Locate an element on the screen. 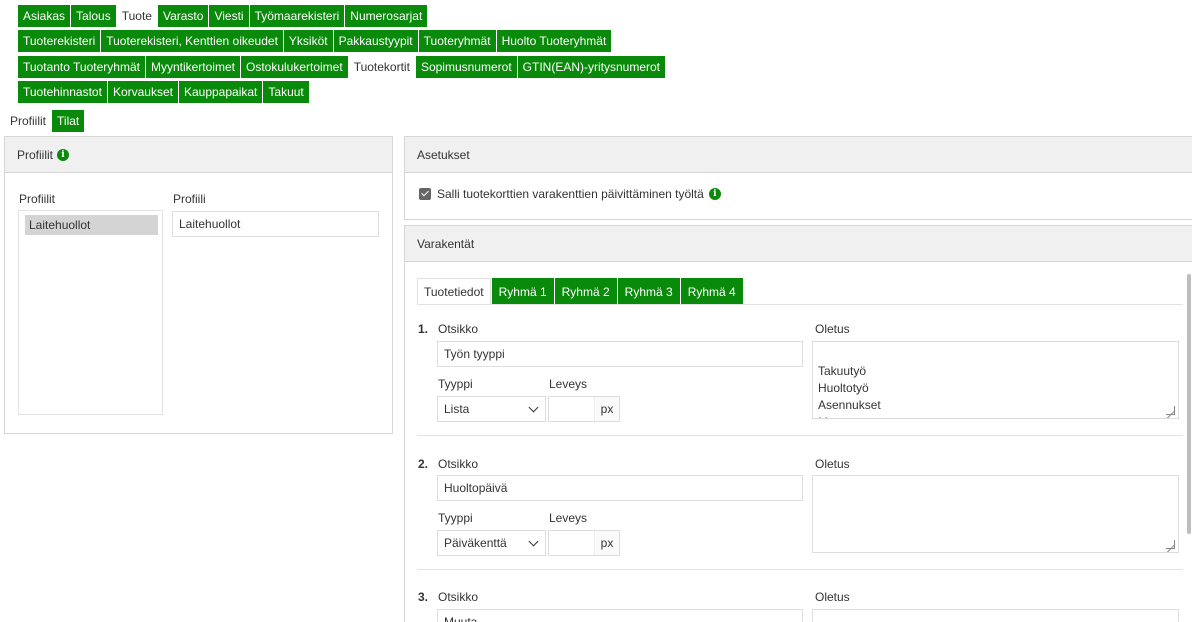  tab-ryhma-3: Ryhmä 3 is located at coordinates (648, 291).